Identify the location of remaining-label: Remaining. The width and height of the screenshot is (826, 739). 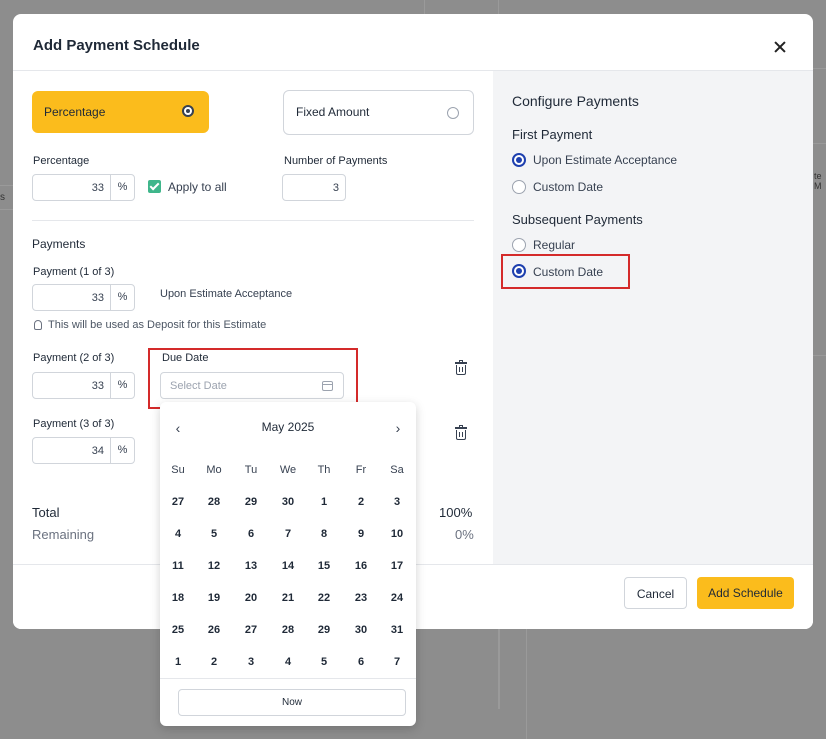
(63, 534).